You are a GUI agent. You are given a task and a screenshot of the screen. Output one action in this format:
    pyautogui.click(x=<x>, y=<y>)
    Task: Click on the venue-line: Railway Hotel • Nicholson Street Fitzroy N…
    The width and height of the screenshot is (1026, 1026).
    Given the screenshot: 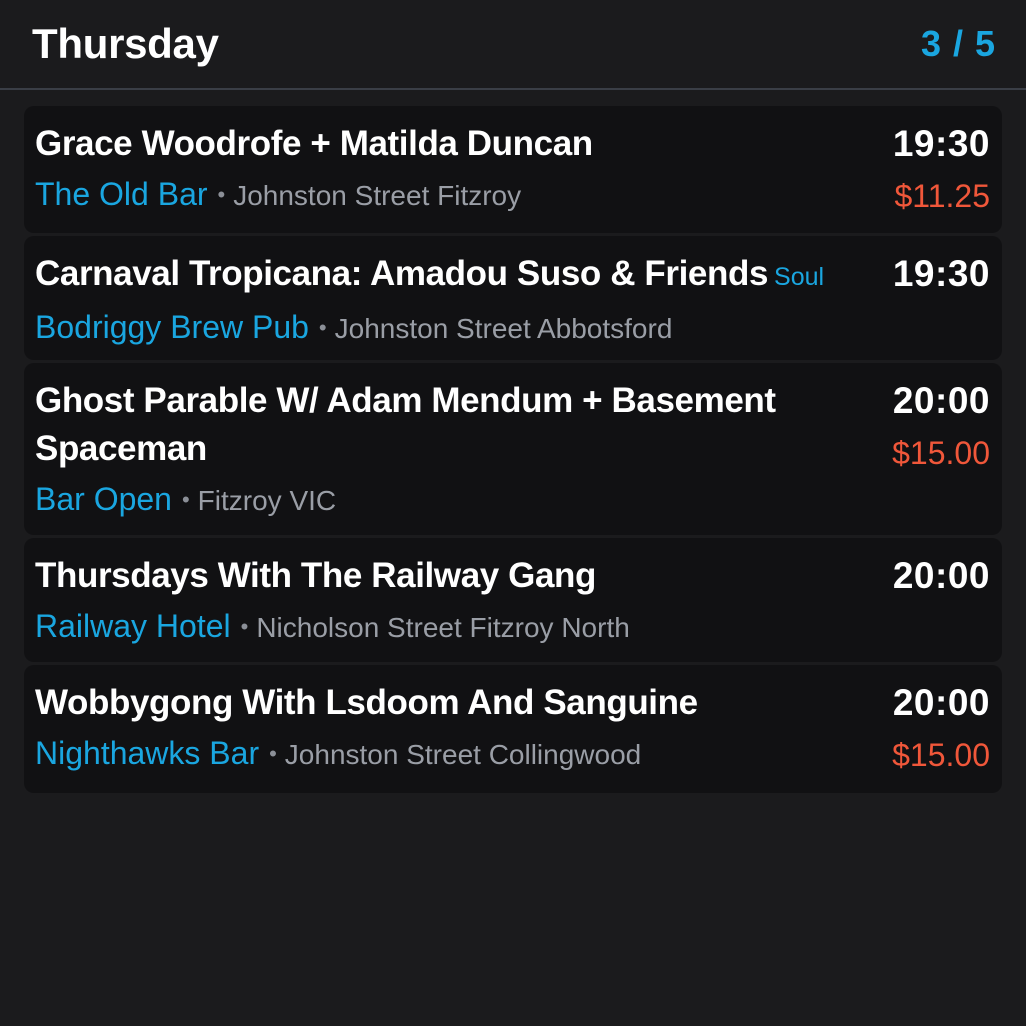 What is the action you would take?
    pyautogui.click(x=447, y=629)
    